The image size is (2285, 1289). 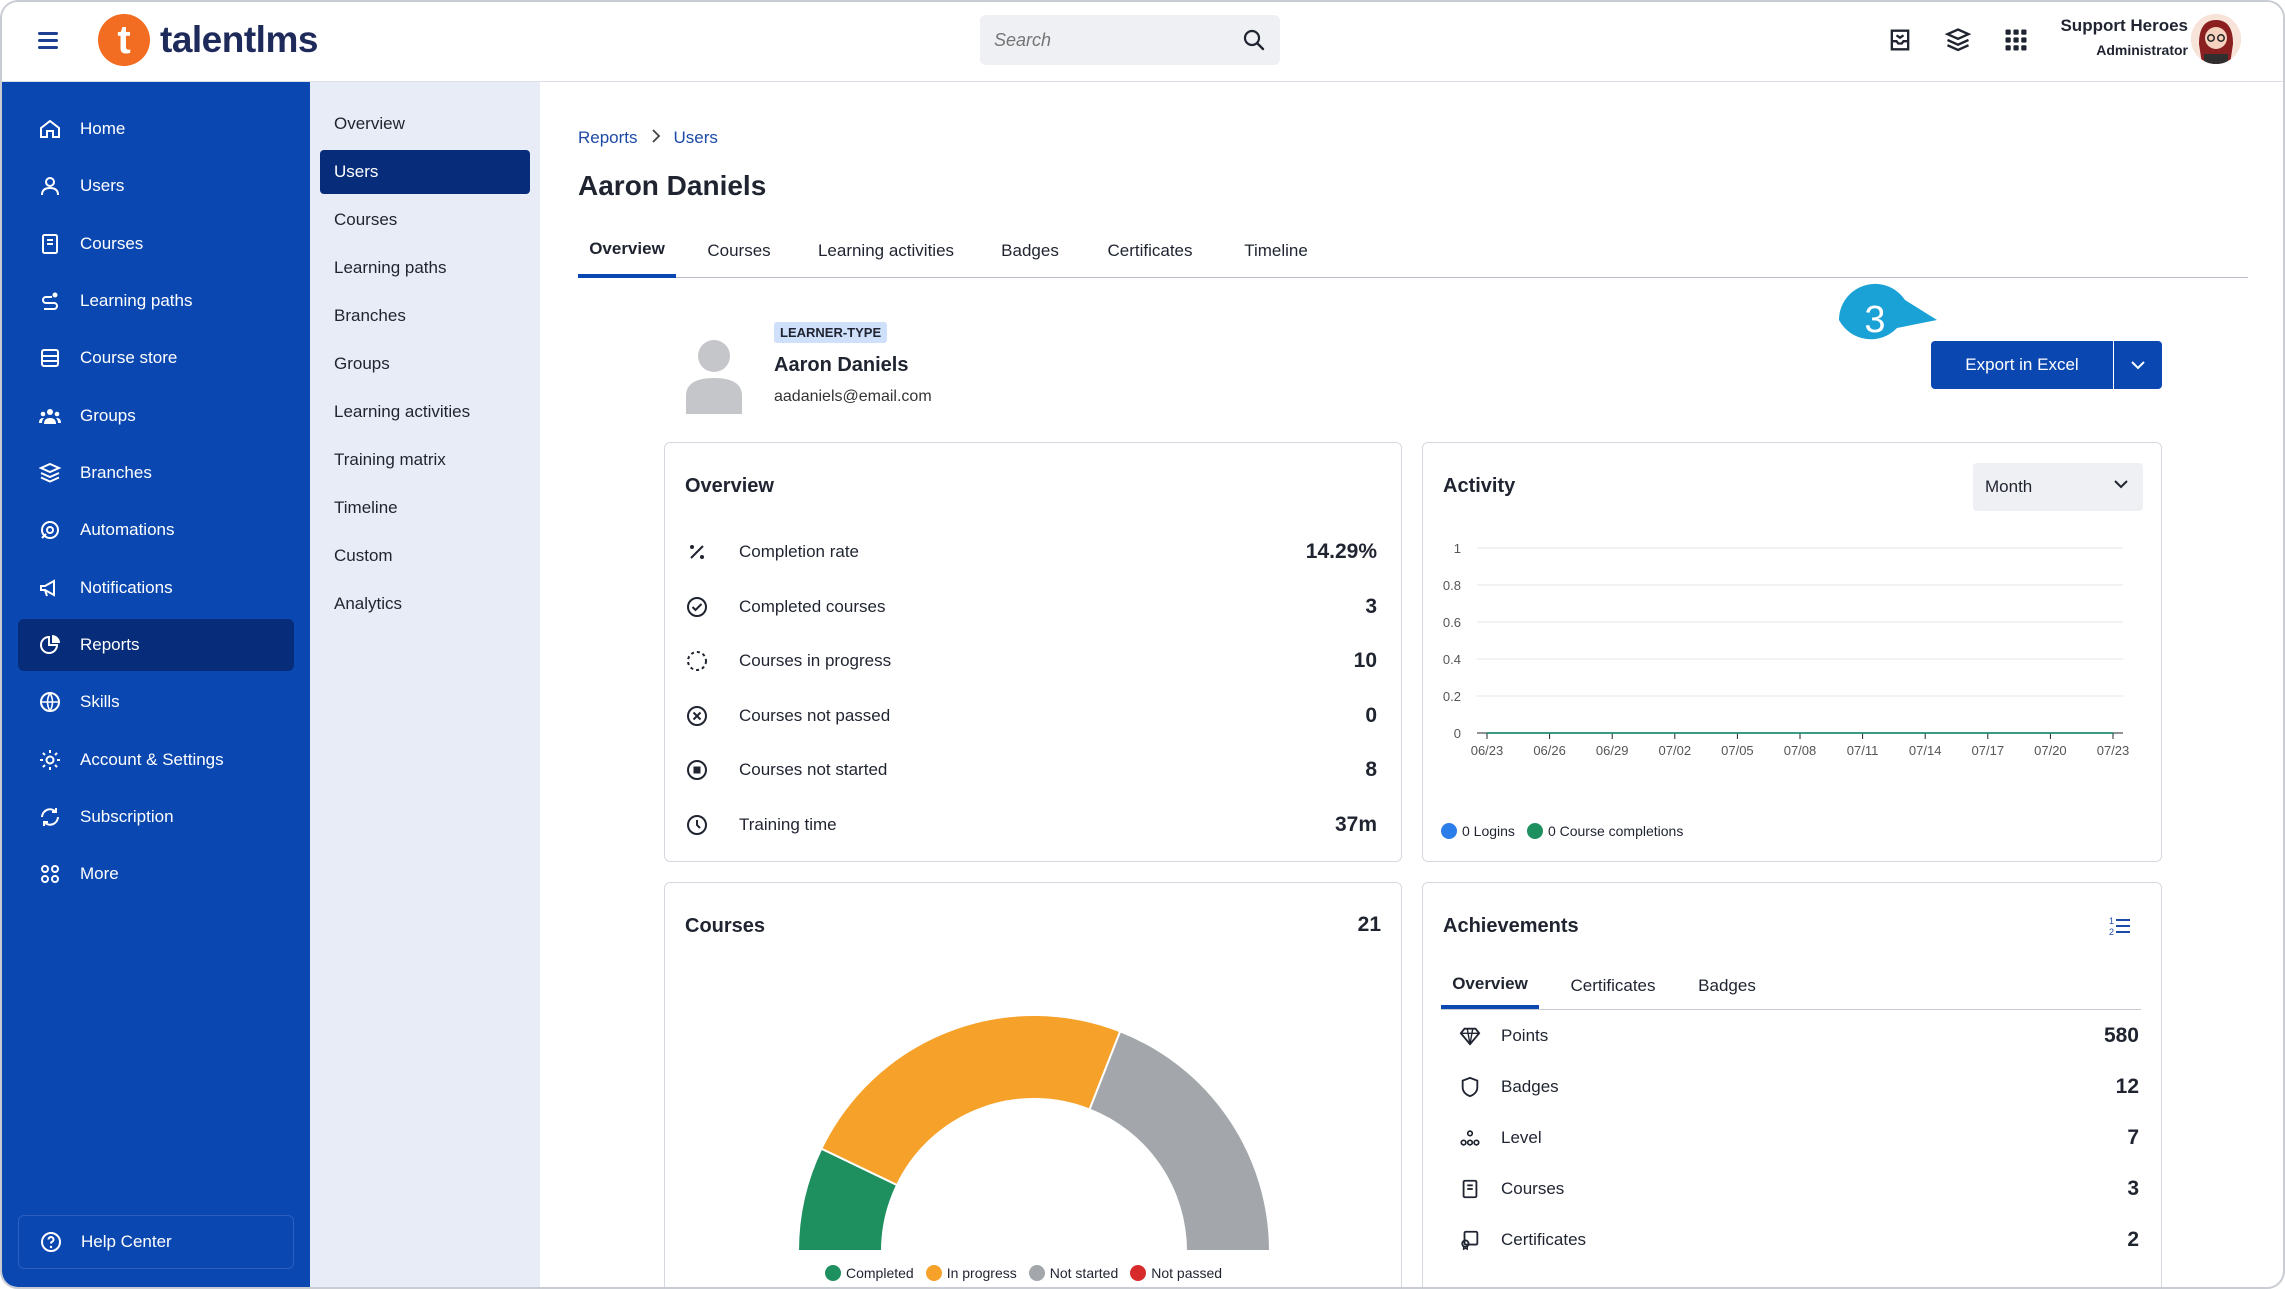 I want to click on sidebar-item-label: Learning paths, so click(x=136, y=300).